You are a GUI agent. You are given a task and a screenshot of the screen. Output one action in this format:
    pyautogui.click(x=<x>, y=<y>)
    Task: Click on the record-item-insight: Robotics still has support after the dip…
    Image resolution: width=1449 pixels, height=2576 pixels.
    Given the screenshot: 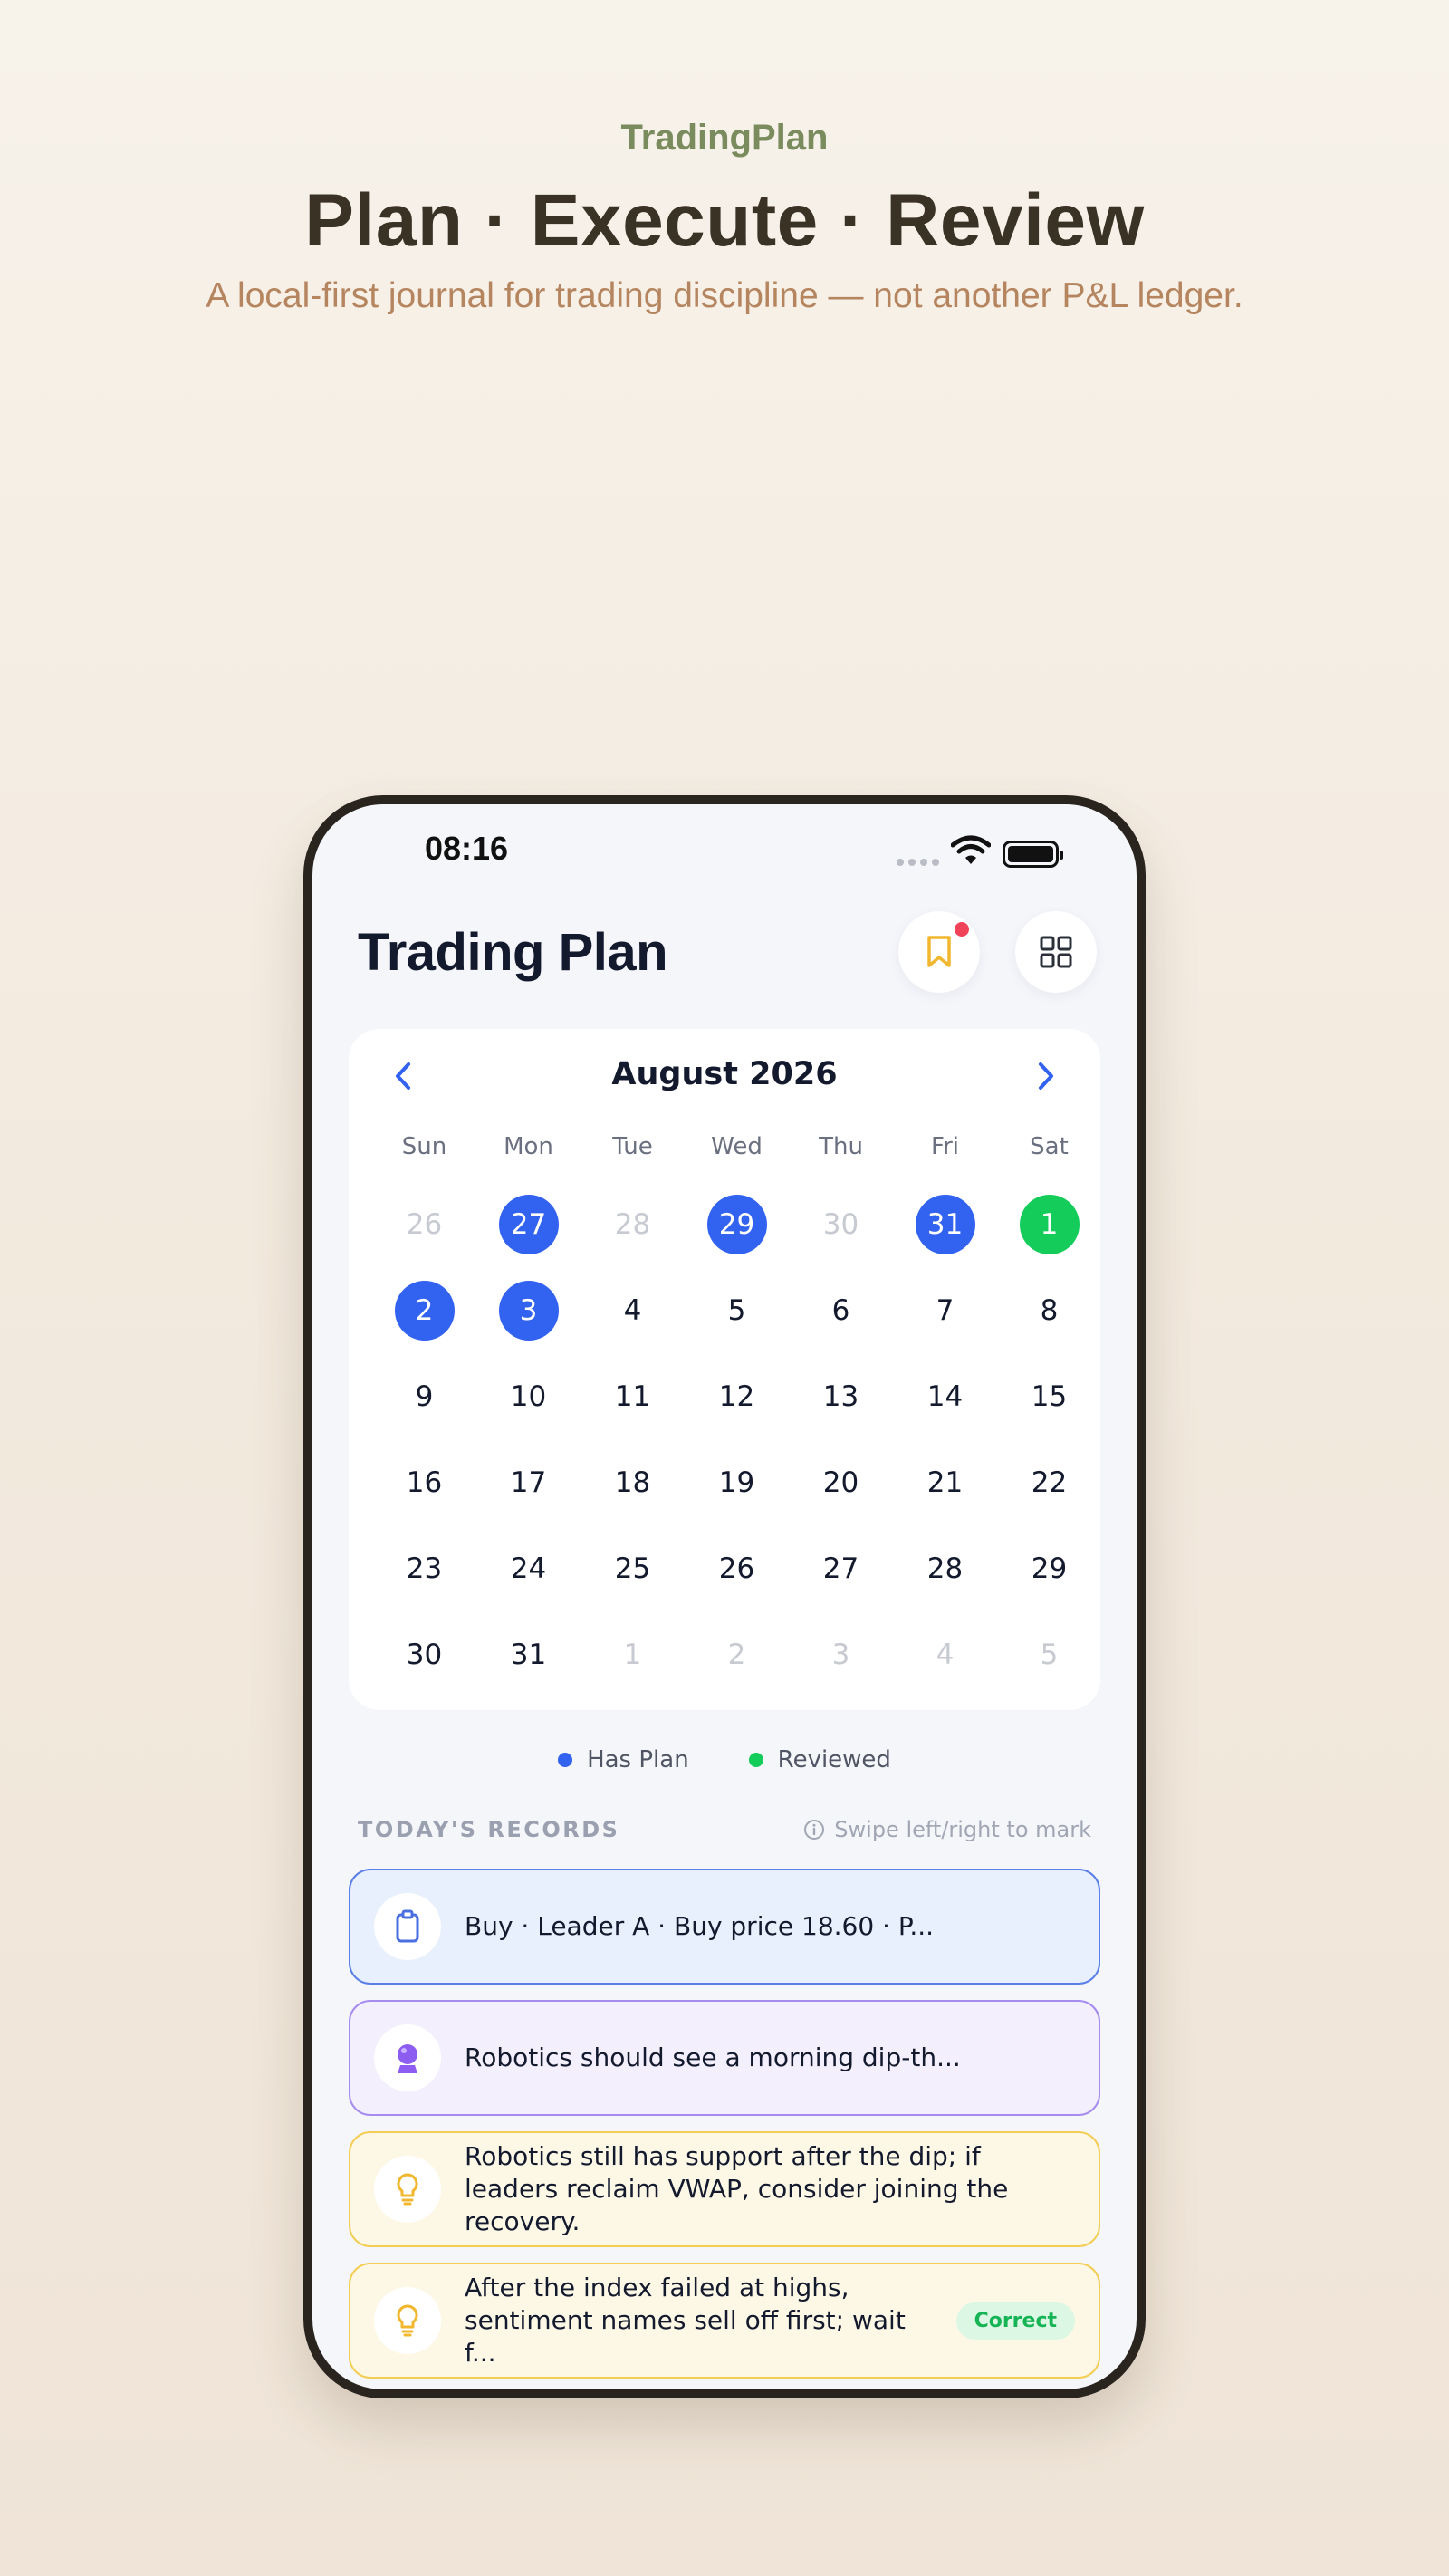 What is the action you would take?
    pyautogui.click(x=724, y=2189)
    